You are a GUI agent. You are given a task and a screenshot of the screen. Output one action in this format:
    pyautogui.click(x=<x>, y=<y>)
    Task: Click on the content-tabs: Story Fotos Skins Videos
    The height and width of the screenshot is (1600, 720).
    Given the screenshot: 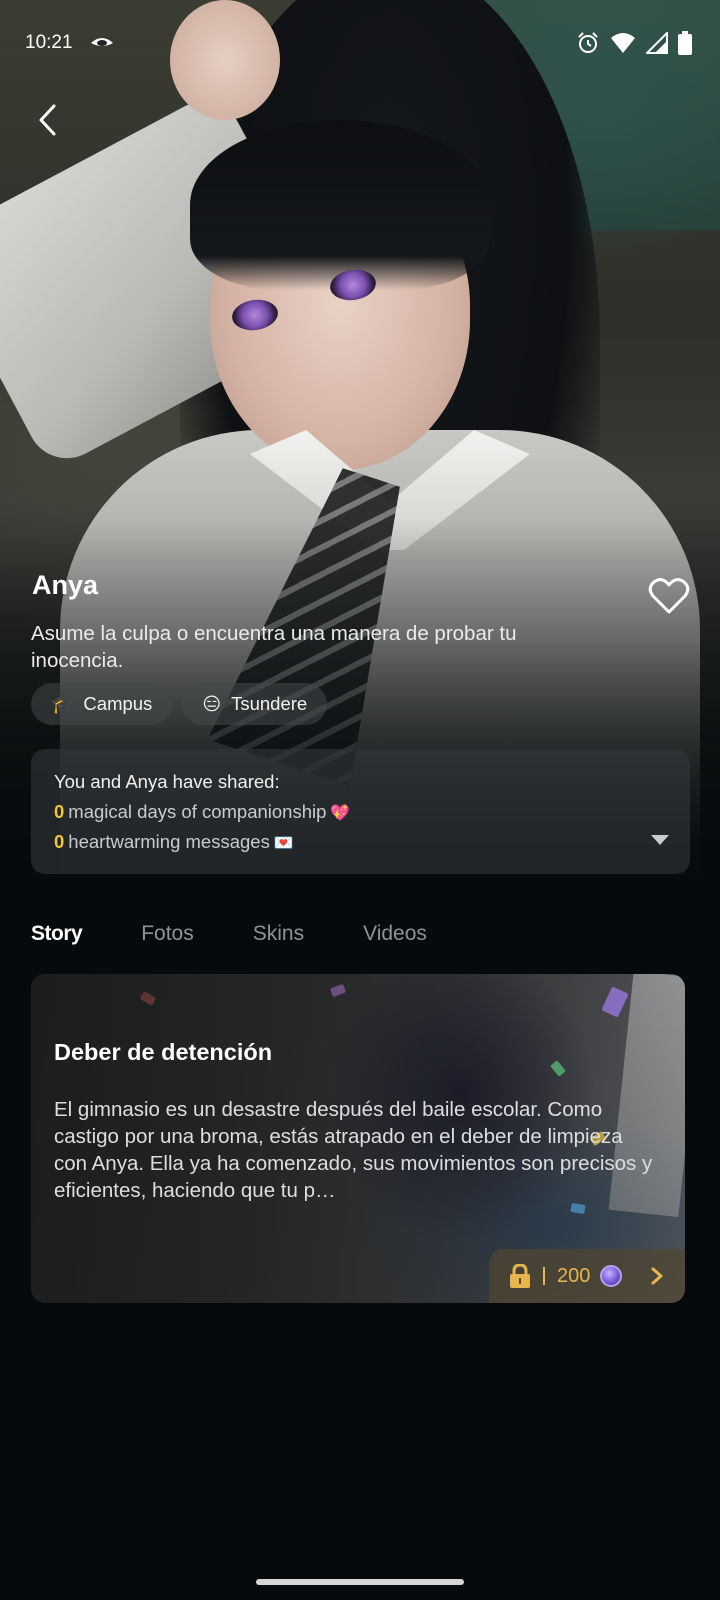 What is the action you would take?
    pyautogui.click(x=258, y=934)
    